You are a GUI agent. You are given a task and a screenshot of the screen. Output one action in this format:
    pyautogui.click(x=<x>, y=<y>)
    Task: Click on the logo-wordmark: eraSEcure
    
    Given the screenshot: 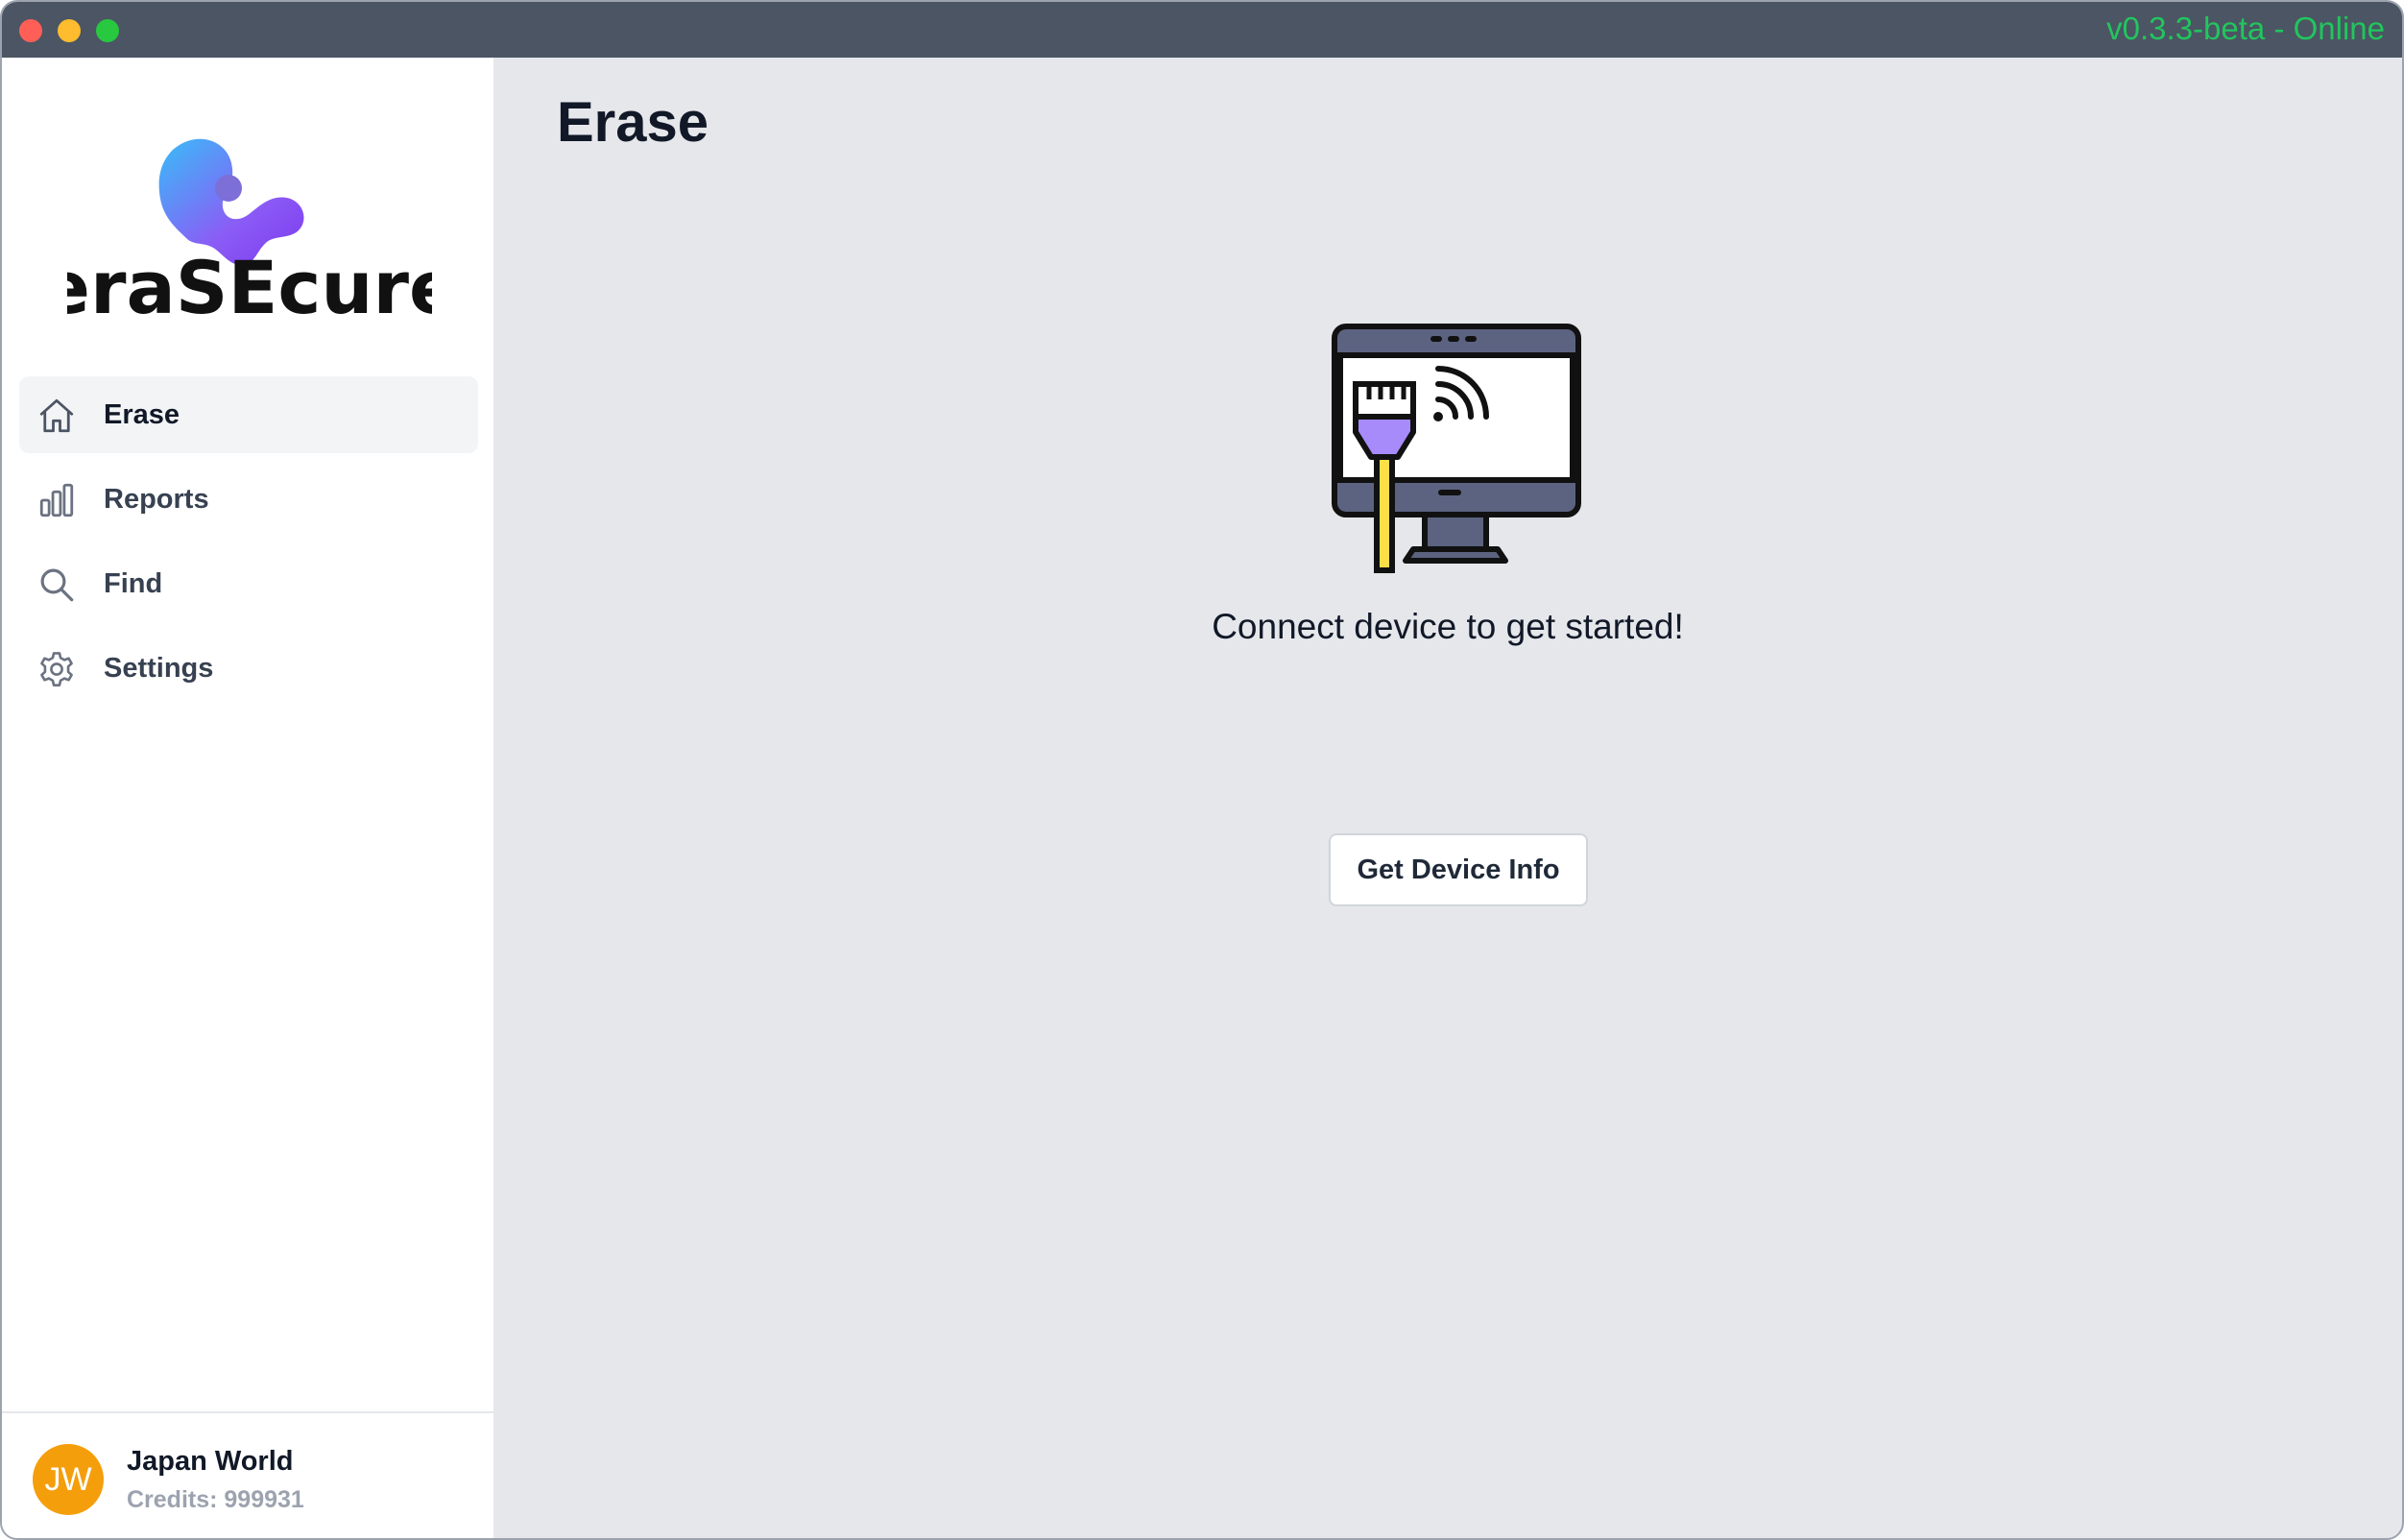 What is the action you would take?
    pyautogui.click(x=249, y=284)
    